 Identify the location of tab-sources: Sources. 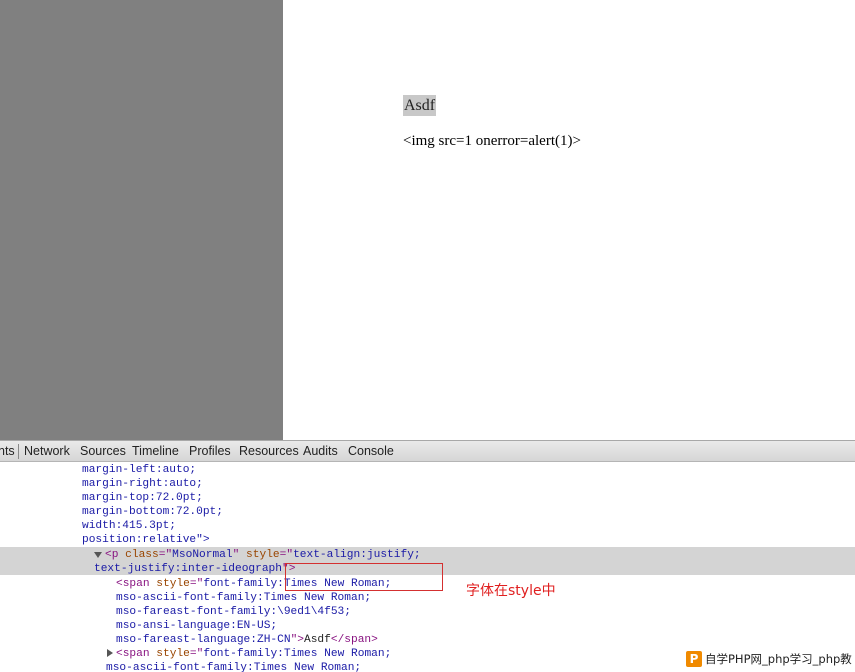
(103, 451).